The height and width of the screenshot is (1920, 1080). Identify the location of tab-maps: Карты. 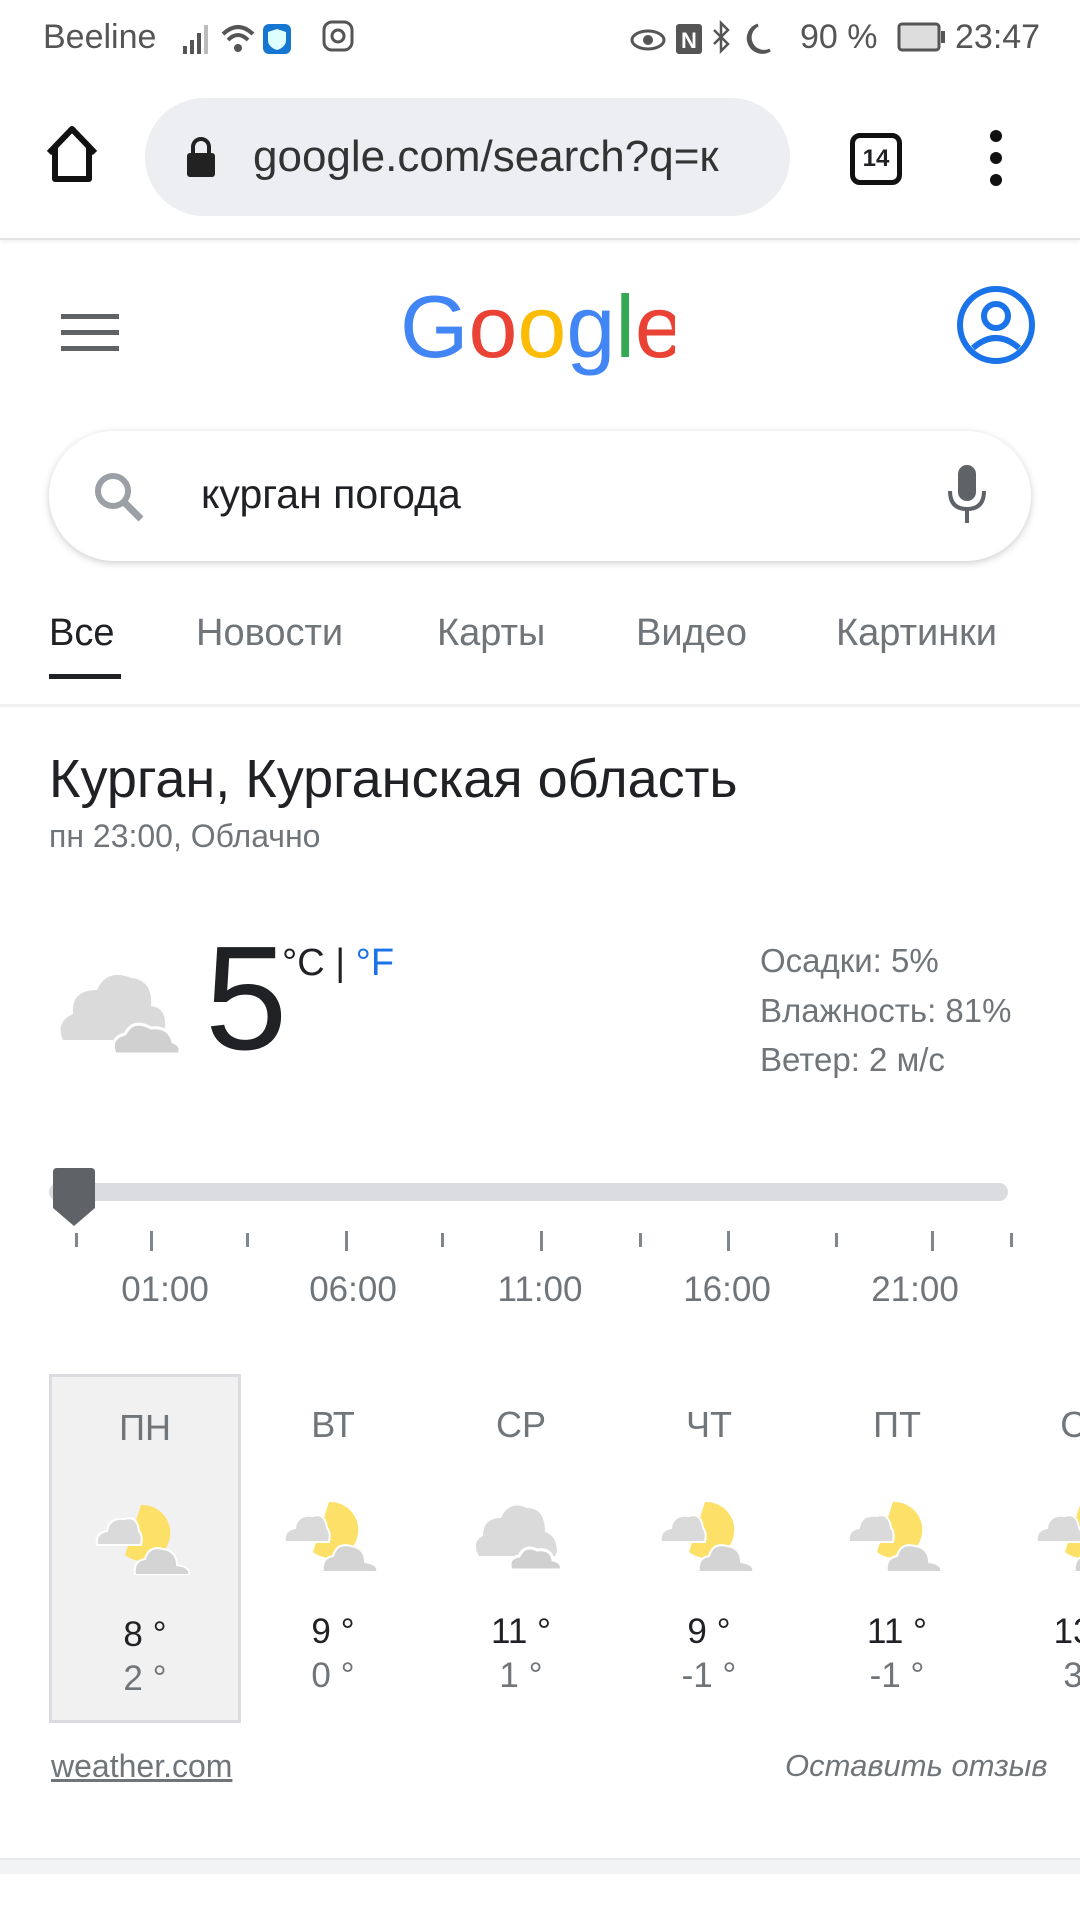
(491, 633).